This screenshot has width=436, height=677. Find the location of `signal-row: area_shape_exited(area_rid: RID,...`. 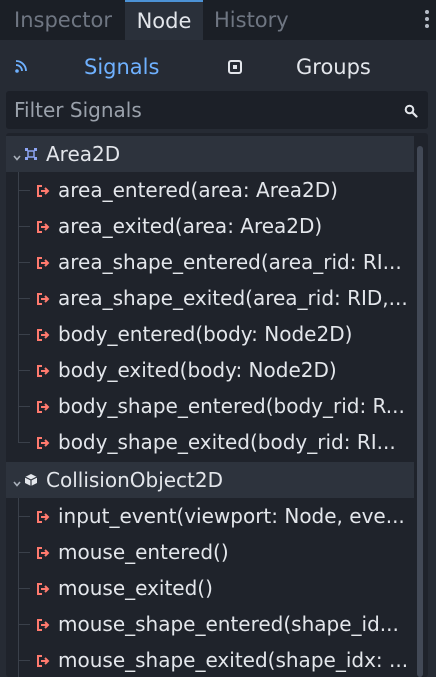

signal-row: area_shape_exited(area_rid: RID,... is located at coordinates (210, 298).